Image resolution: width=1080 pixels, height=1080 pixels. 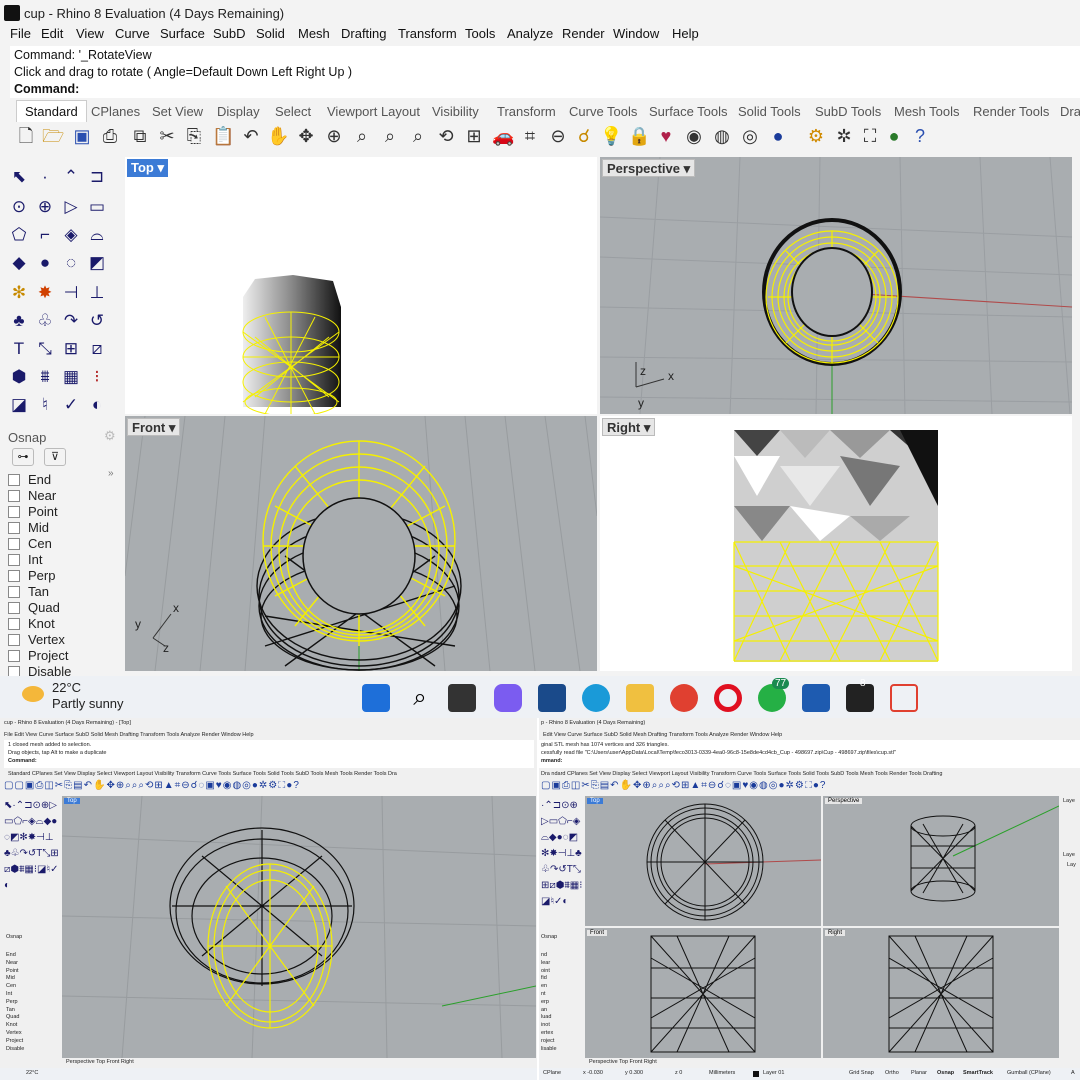 What do you see at coordinates (71, 349) in the screenshot?
I see `block-icon: ⊞` at bounding box center [71, 349].